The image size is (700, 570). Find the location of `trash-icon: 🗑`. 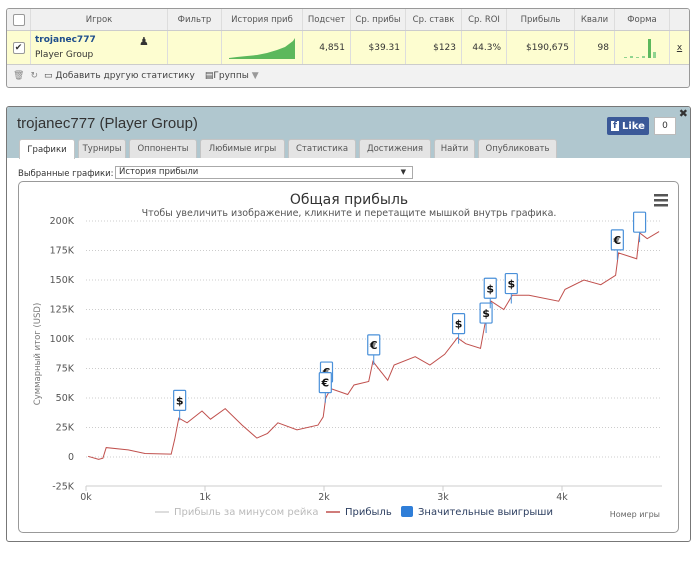

trash-icon: 🗑 is located at coordinates (18, 76).